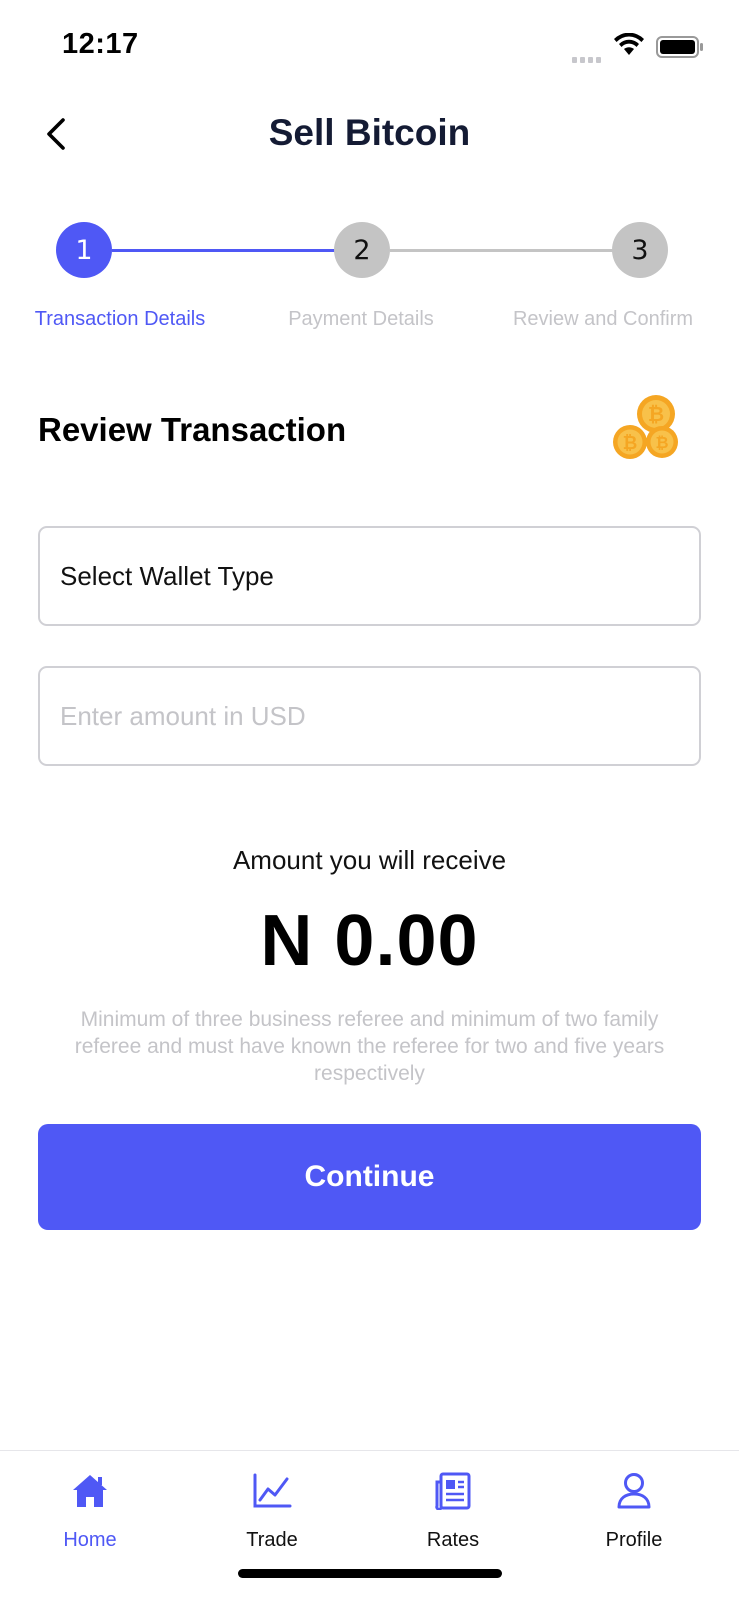 This screenshot has height=1600, width=739. What do you see at coordinates (120, 319) in the screenshot?
I see `step-1-label: Transaction Details` at bounding box center [120, 319].